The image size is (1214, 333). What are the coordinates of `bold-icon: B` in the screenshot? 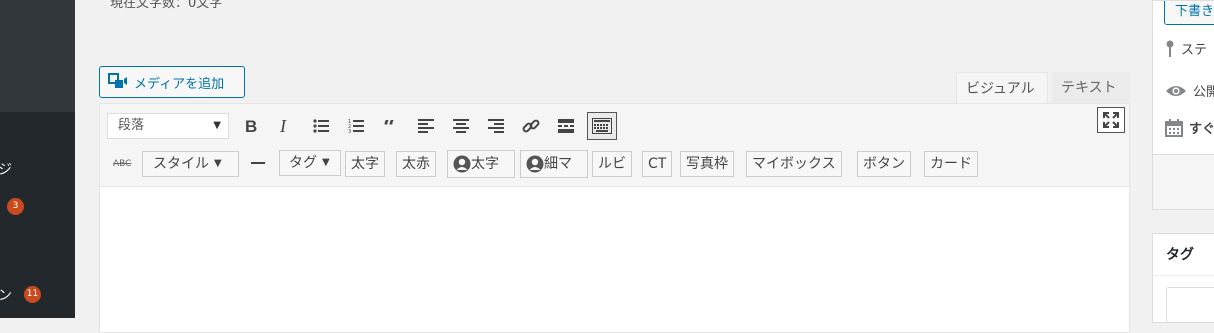 It's located at (251, 126).